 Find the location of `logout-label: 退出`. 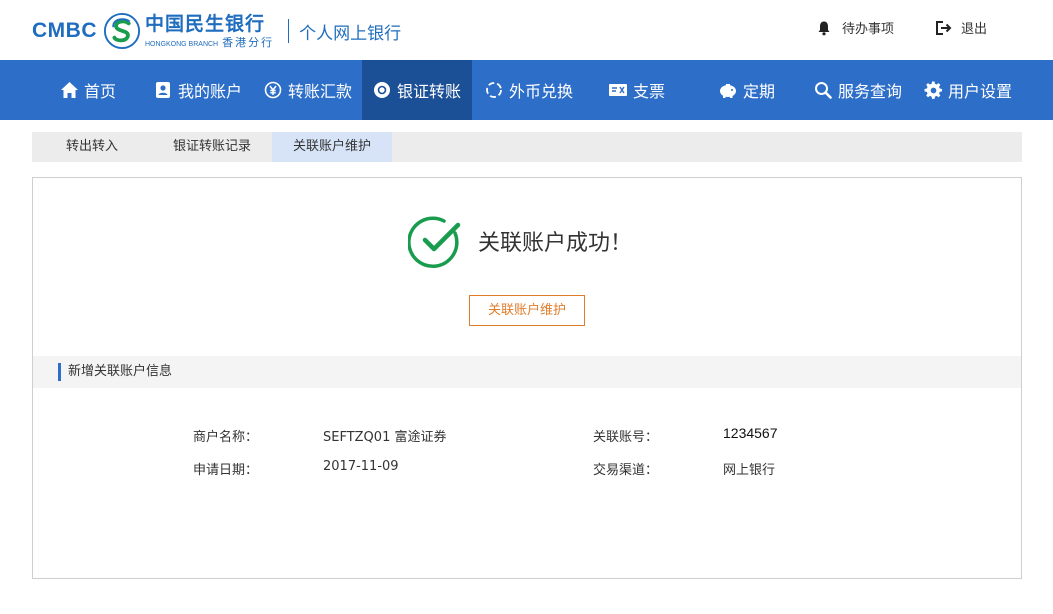

logout-label: 退出 is located at coordinates (974, 29).